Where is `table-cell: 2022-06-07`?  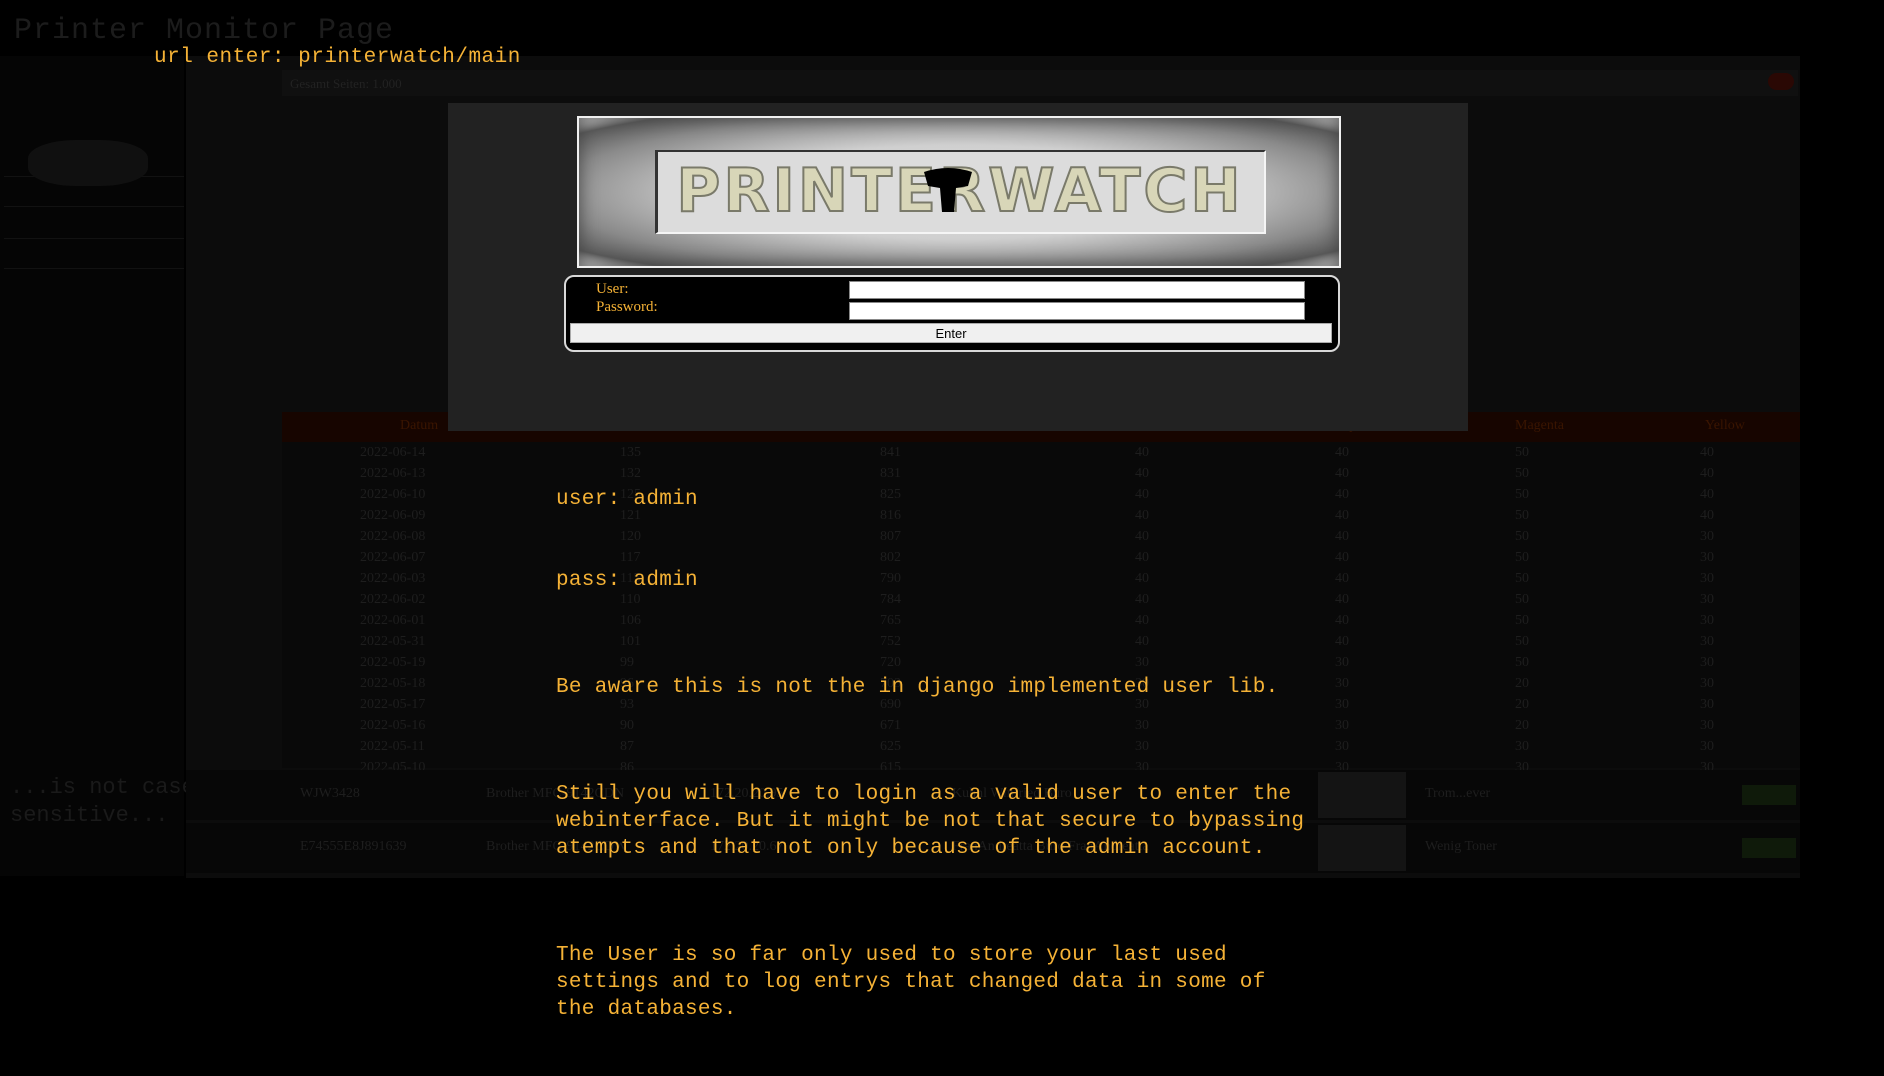
table-cell: 2022-06-07 is located at coordinates (393, 557).